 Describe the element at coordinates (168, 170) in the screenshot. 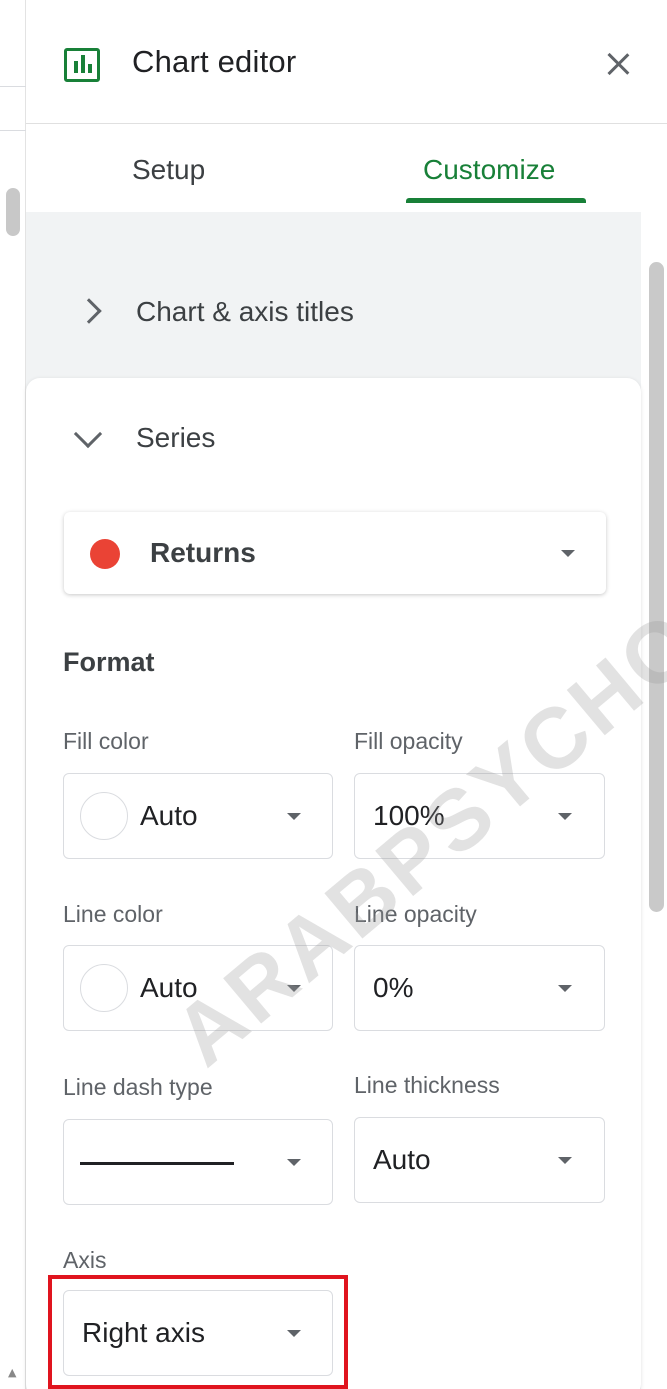

I see `tab-setup: Setup` at that location.